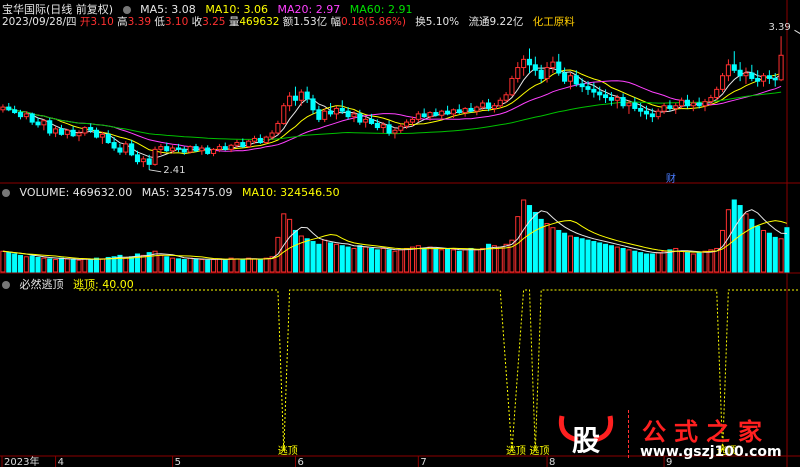  Describe the element at coordinates (290, 192) in the screenshot. I see `volume-ma10-label: MA10: 324546.50` at that location.